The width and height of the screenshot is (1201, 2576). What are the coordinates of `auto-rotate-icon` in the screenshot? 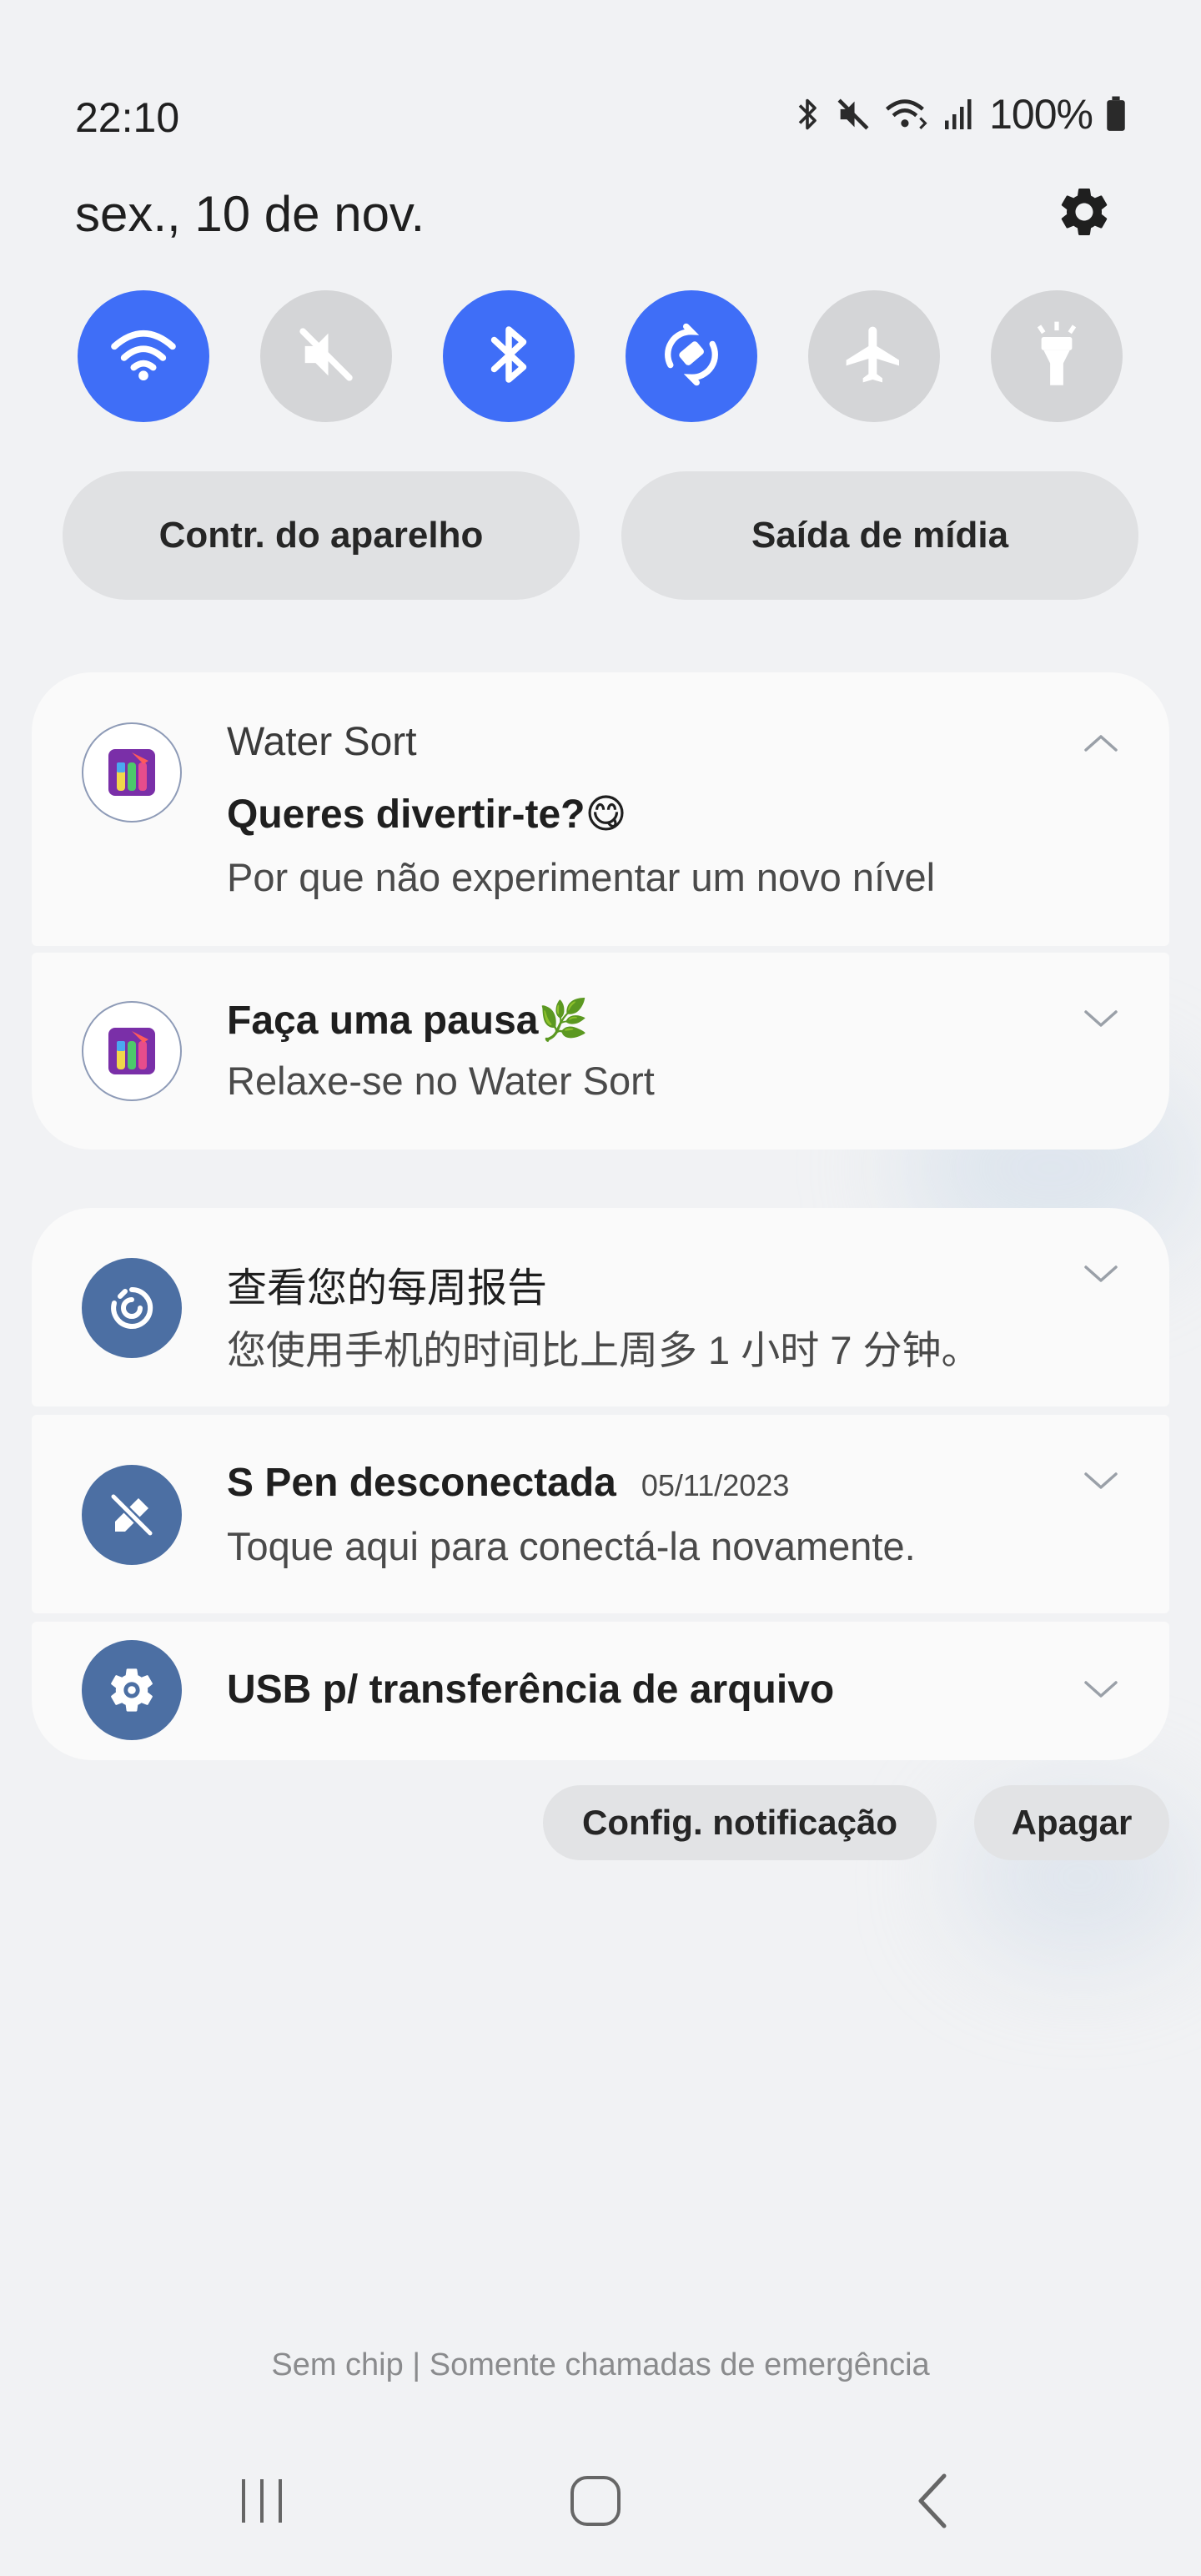 It's located at (691, 356).